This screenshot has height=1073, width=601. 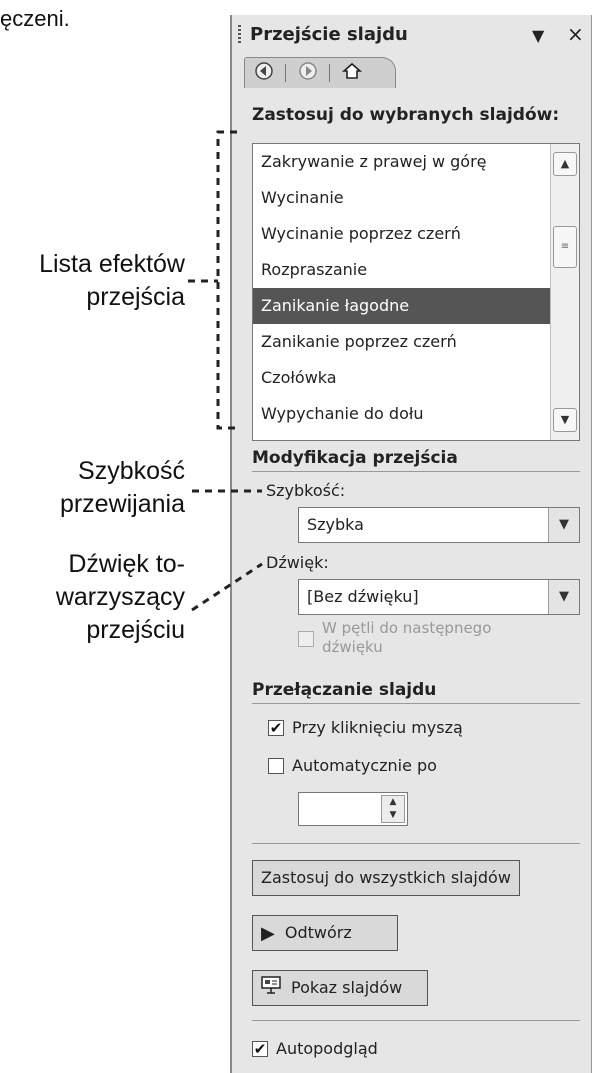 What do you see at coordinates (306, 639) in the screenshot?
I see `loop-sound-checkbox` at bounding box center [306, 639].